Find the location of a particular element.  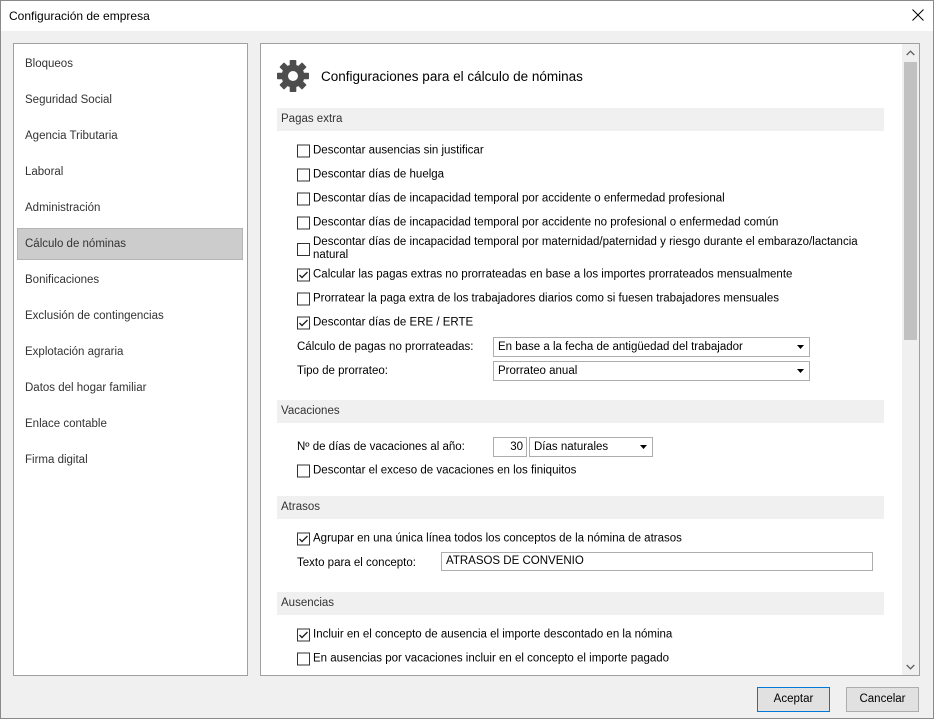

section-header-ausencias: Ausencias is located at coordinates (580, 603).